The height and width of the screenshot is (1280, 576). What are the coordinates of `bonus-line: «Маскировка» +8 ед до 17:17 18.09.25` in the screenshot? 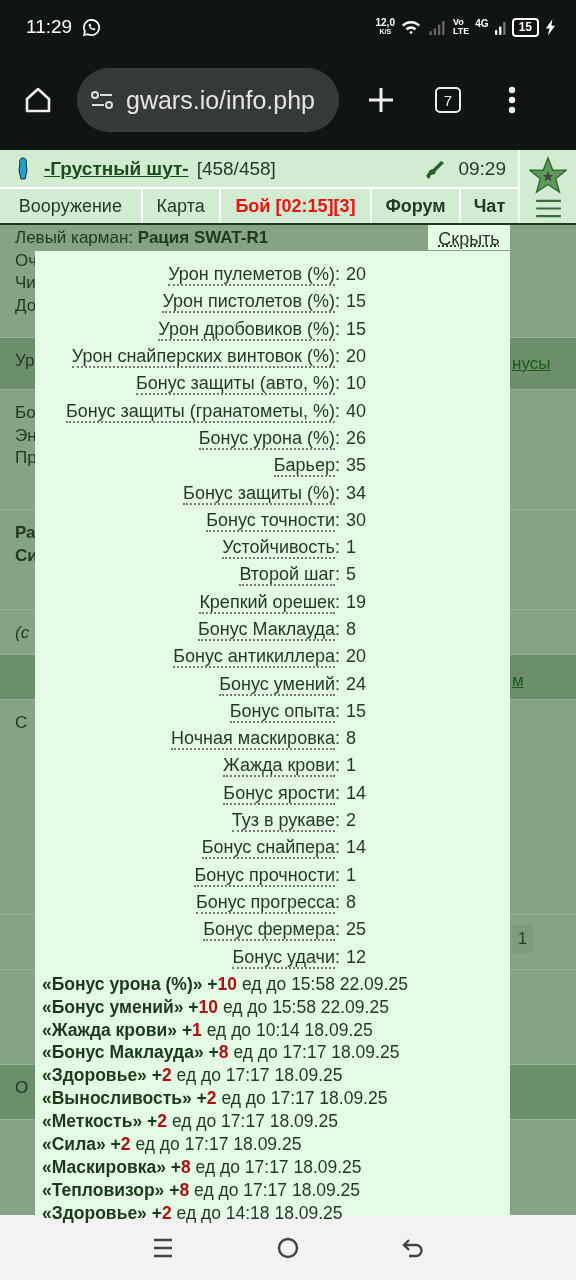 It's located at (202, 1167).